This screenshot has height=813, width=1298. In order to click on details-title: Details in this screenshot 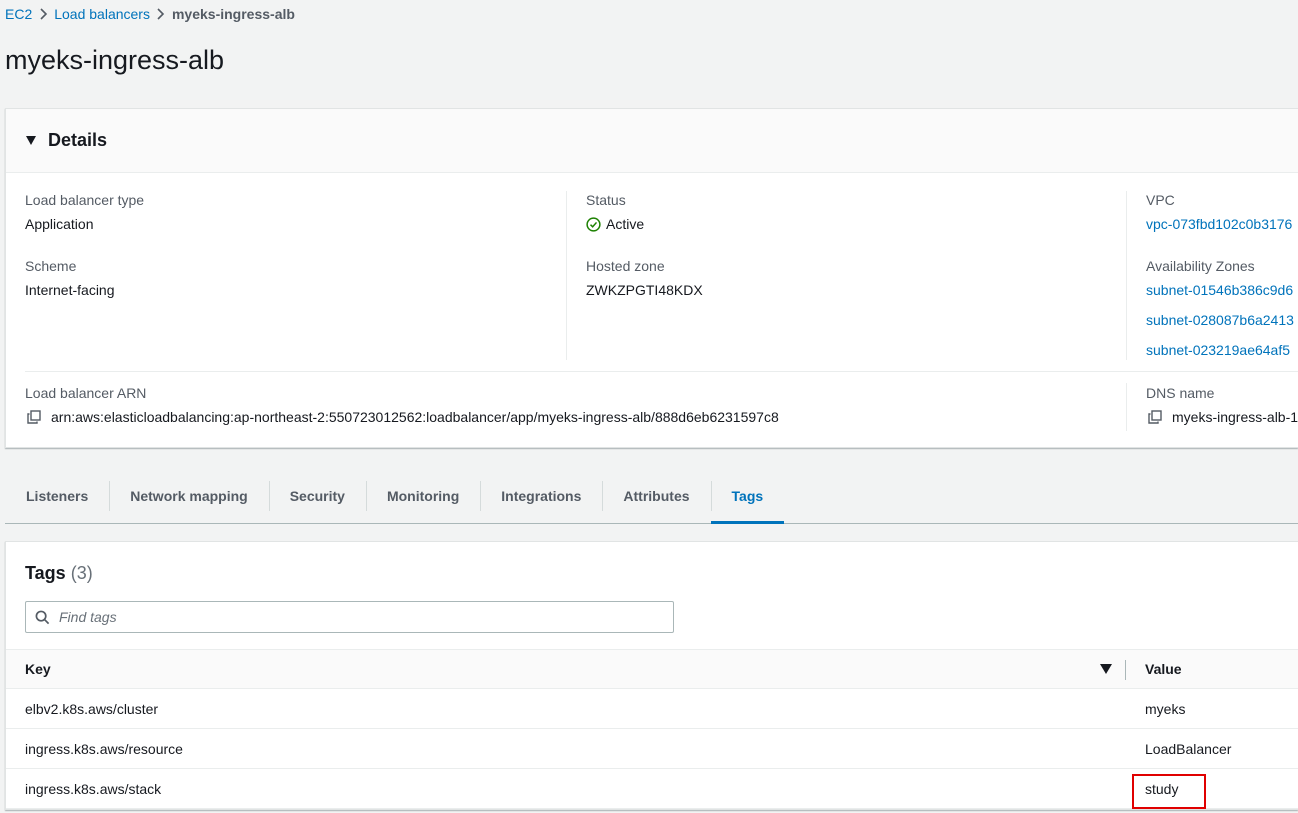, I will do `click(78, 140)`.